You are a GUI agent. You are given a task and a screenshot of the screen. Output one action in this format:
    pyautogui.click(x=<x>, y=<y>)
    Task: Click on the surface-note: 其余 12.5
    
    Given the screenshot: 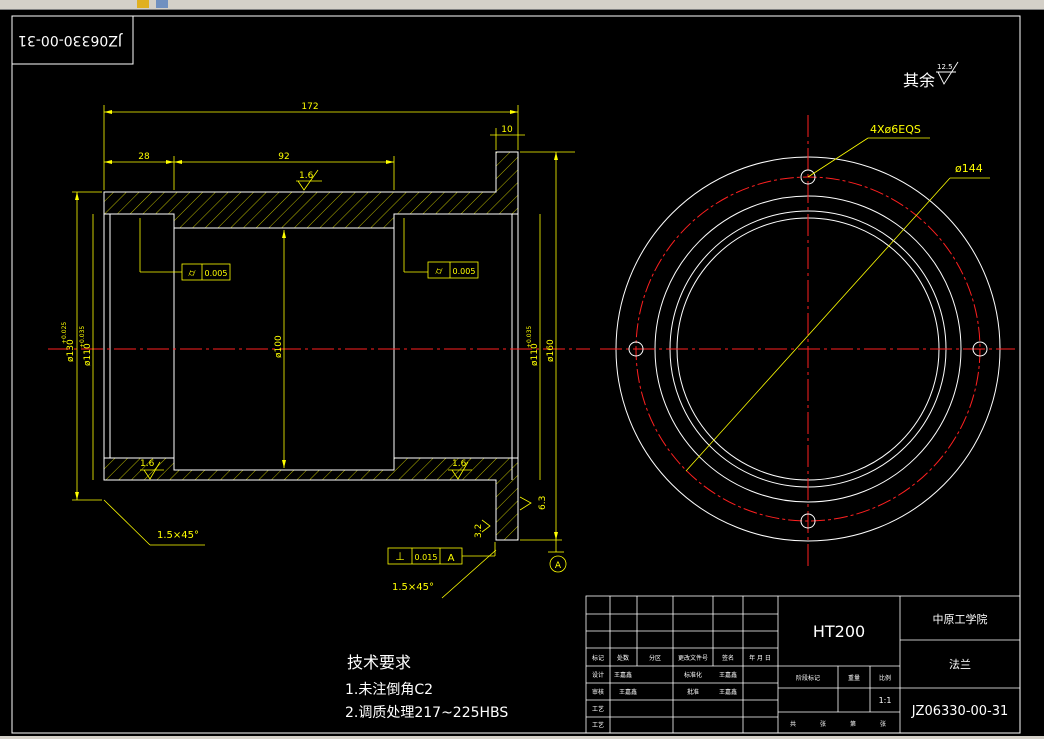 What is the action you would take?
    pyautogui.click(x=931, y=75)
    